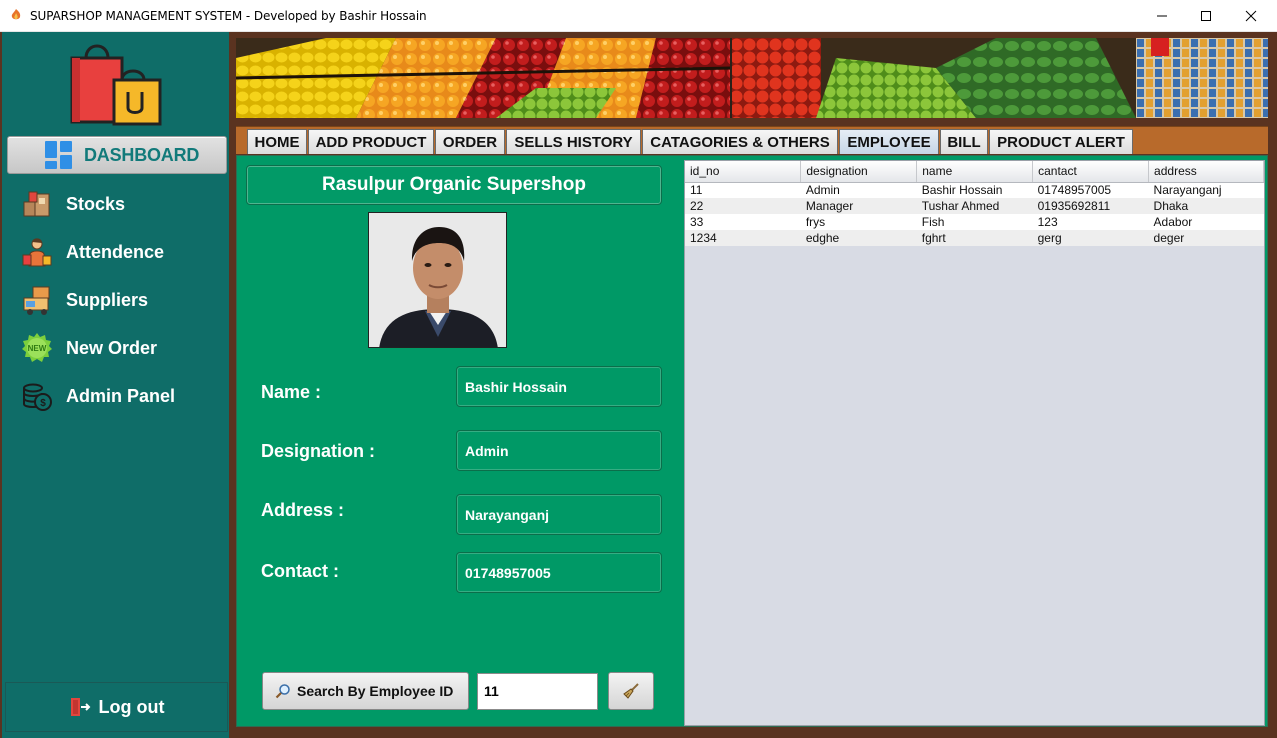 The image size is (1277, 738). I want to click on delivery-icon, so click(37, 300).